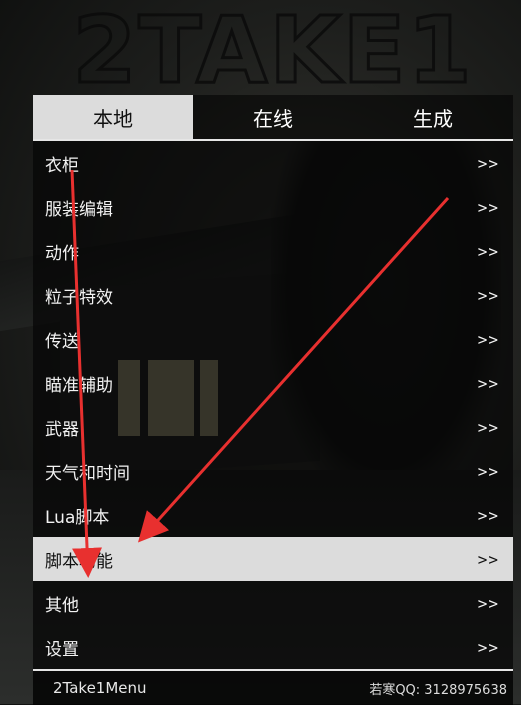 This screenshot has width=521, height=705. Describe the element at coordinates (273, 471) in the screenshot. I see `menu-item-weather-time: 天气和时间 >>` at that location.